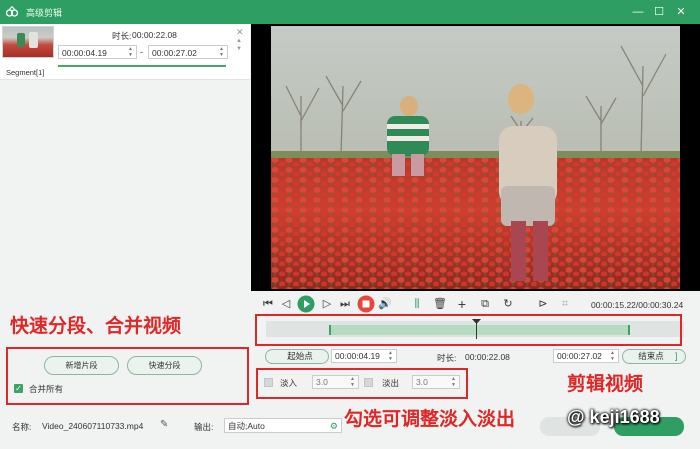 Image resolution: width=700 pixels, height=449 pixels. I want to click on right-caption: 剪辑视频, so click(605, 384).